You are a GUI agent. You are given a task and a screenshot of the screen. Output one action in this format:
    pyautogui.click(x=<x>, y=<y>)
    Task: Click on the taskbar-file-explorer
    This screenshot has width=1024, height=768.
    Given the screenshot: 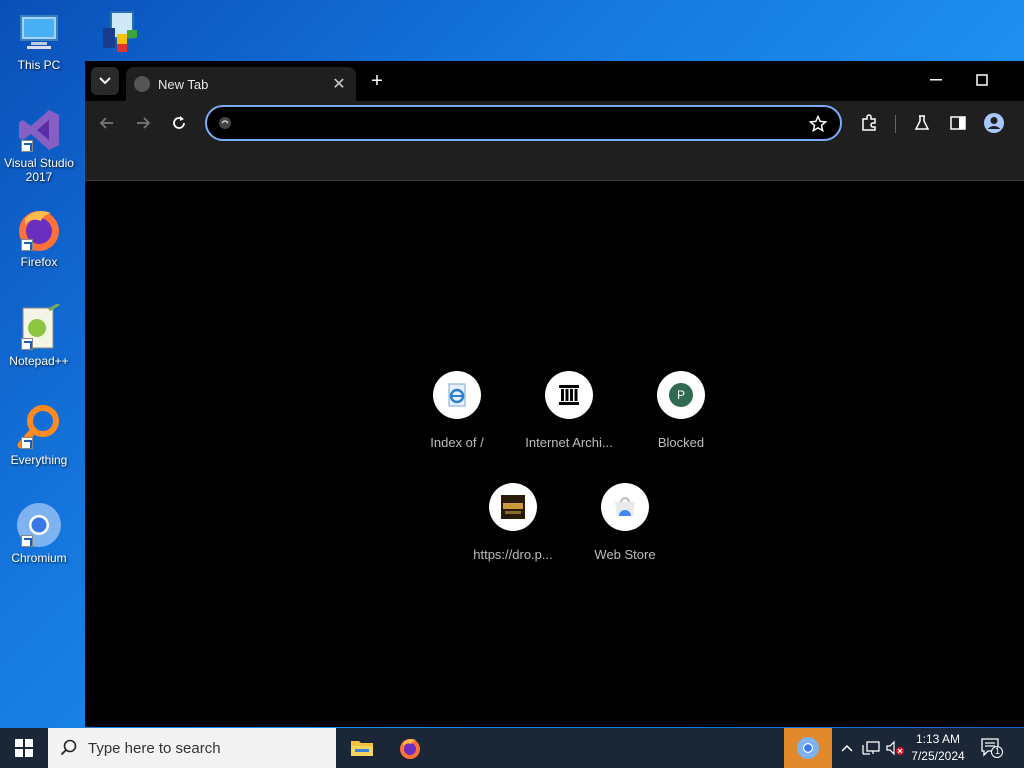 What is the action you would take?
    pyautogui.click(x=362, y=748)
    